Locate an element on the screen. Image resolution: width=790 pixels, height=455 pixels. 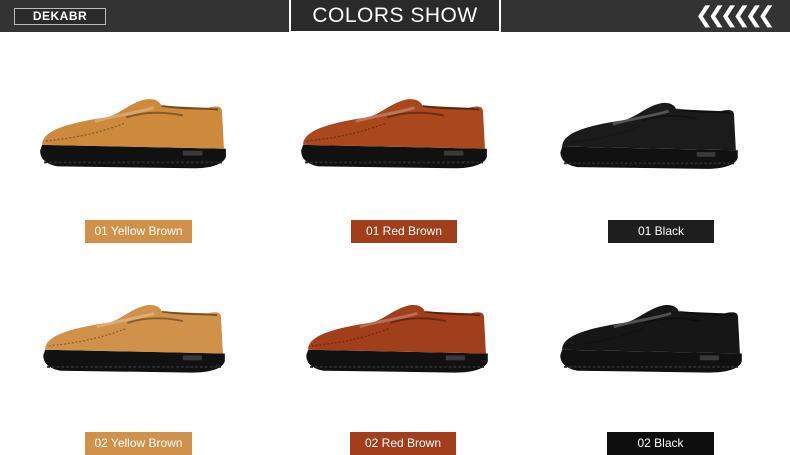
brand-logo: DEKABR is located at coordinates (60, 16).